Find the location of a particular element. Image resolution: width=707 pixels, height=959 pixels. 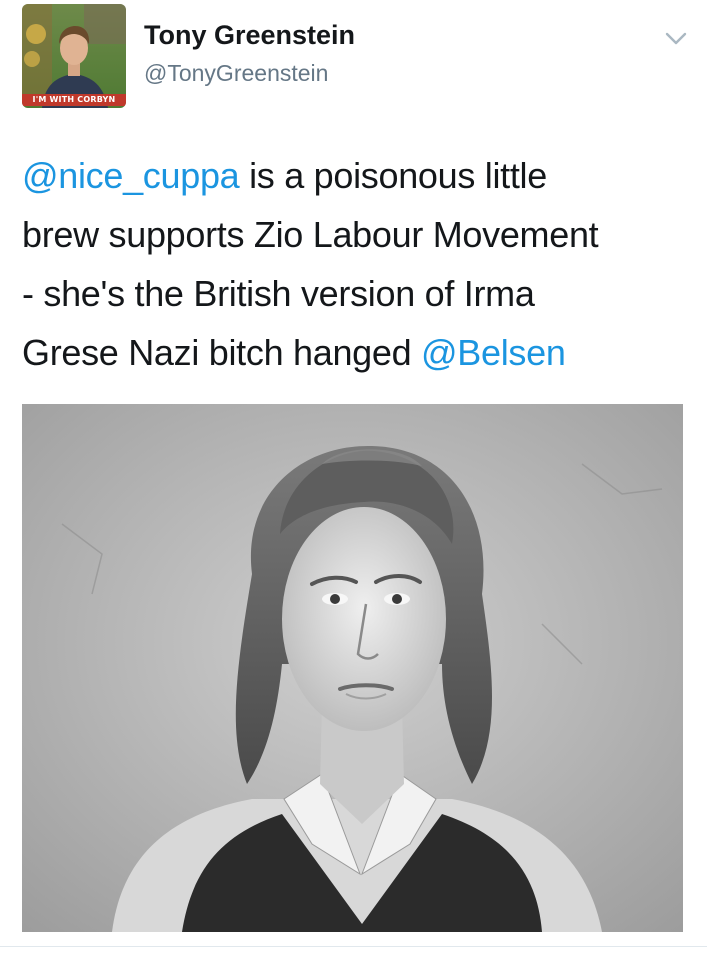

tweet-text-line: @nice_cuppa is a poisonous little is located at coordinates (357, 175).